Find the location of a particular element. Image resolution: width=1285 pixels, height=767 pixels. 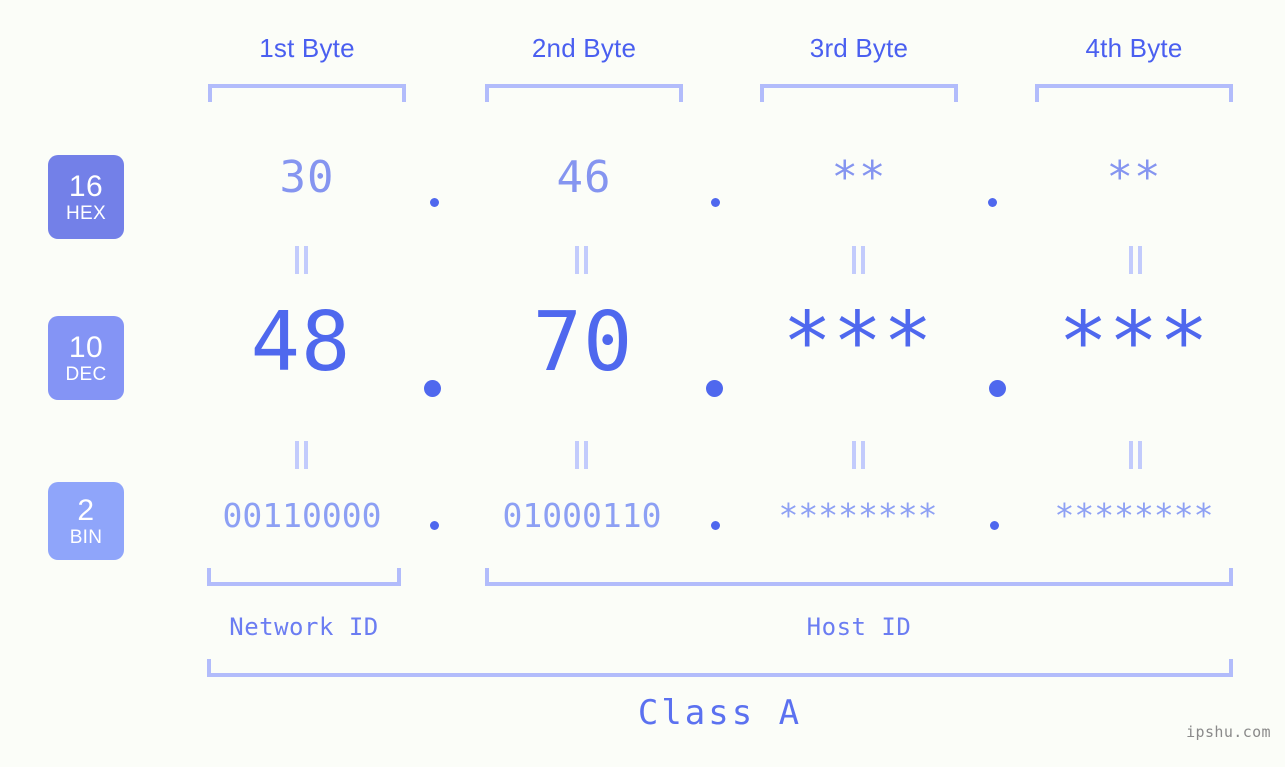

base-badge-hex-label: HEX is located at coordinates (86, 213).